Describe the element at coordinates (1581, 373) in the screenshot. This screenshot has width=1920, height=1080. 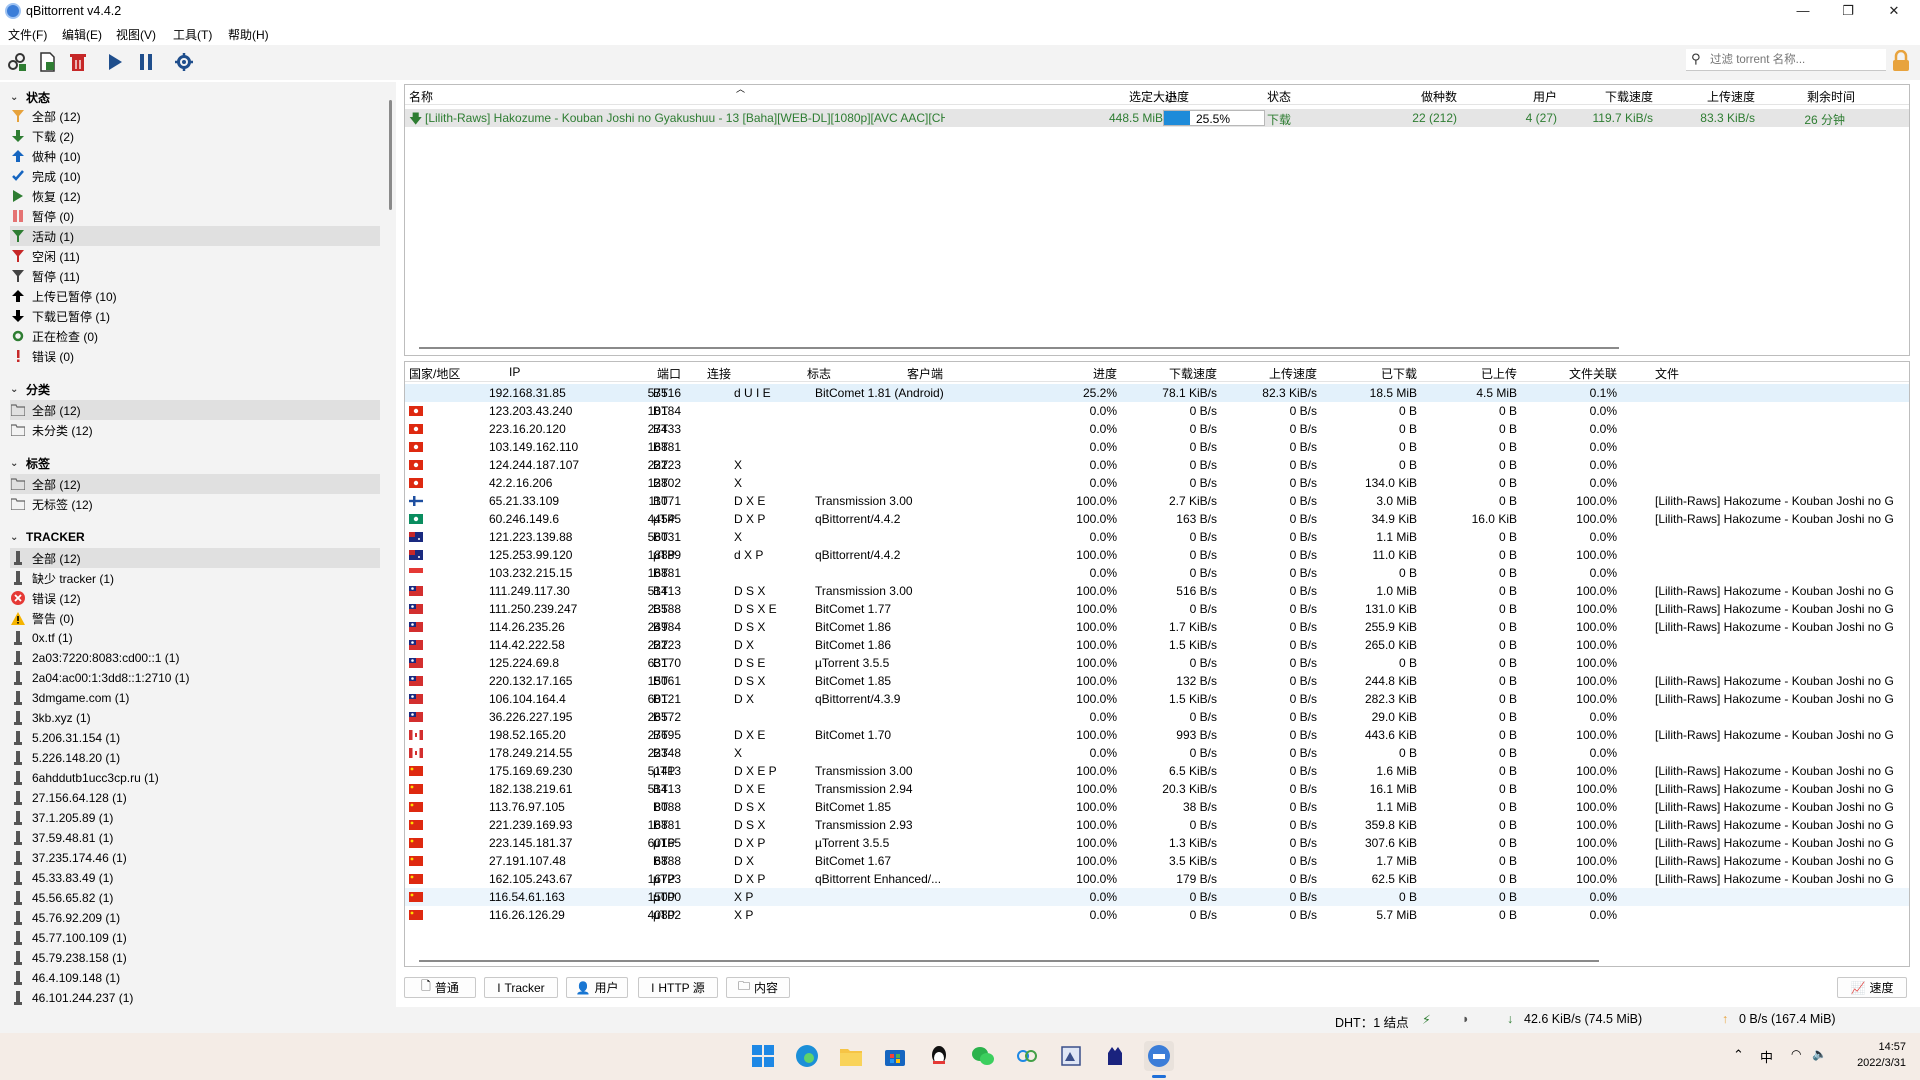
I see `col-relevance: 文件关联` at that location.